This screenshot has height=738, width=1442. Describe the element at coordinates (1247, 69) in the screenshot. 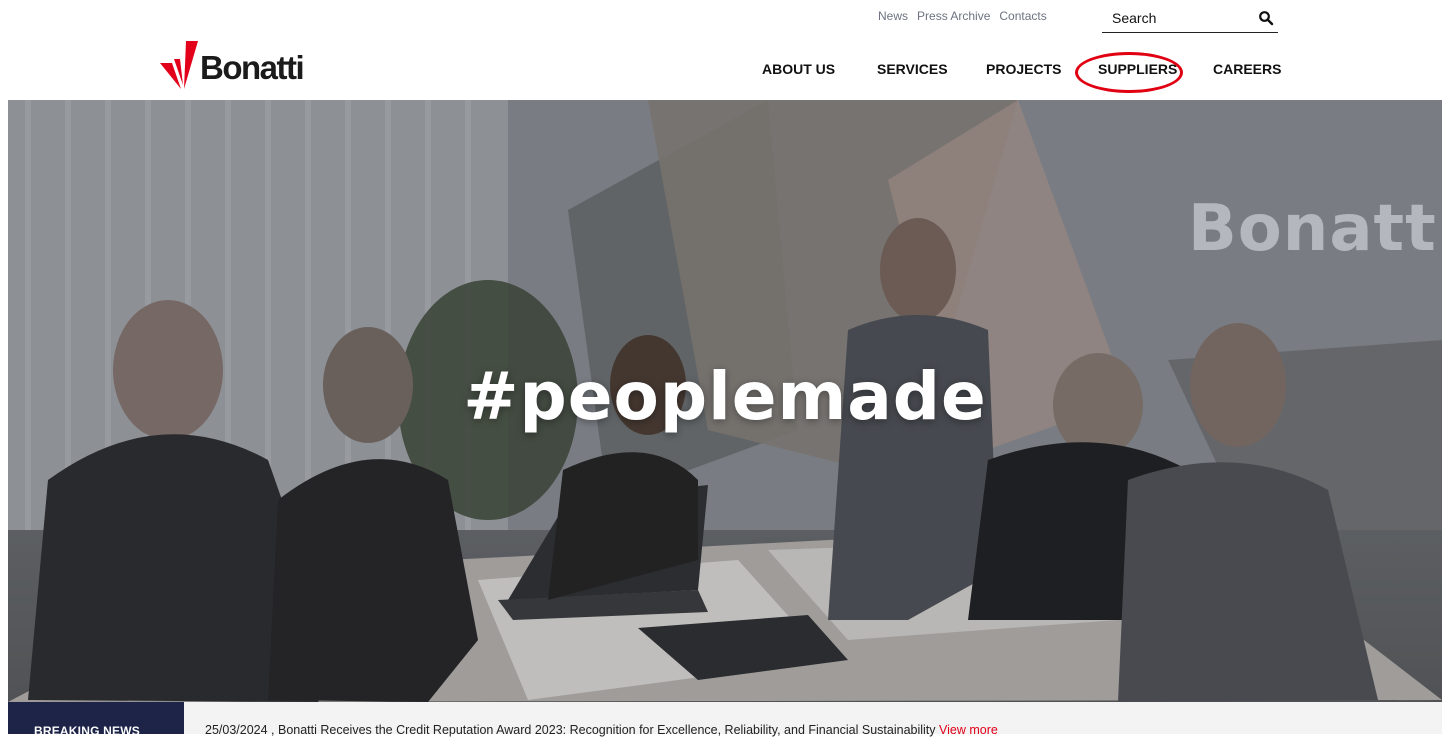

I see `nav-careers: CAREERS` at that location.